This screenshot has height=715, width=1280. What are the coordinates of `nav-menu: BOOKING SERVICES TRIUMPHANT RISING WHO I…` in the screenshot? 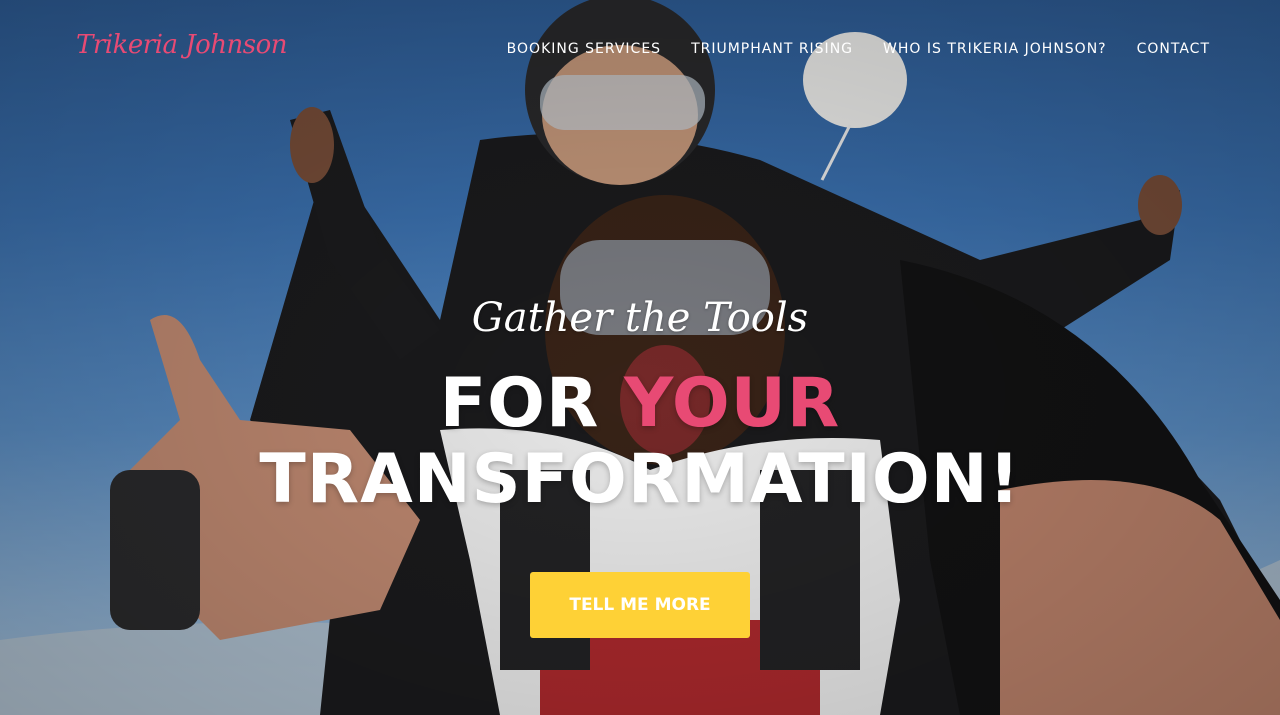 It's located at (858, 49).